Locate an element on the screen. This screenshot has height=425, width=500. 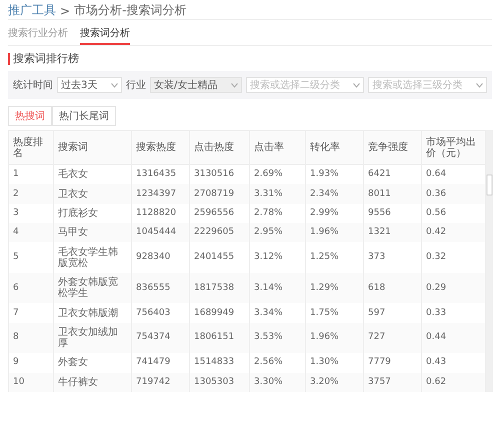
table-cell: 外套女 is located at coordinates (93, 363).